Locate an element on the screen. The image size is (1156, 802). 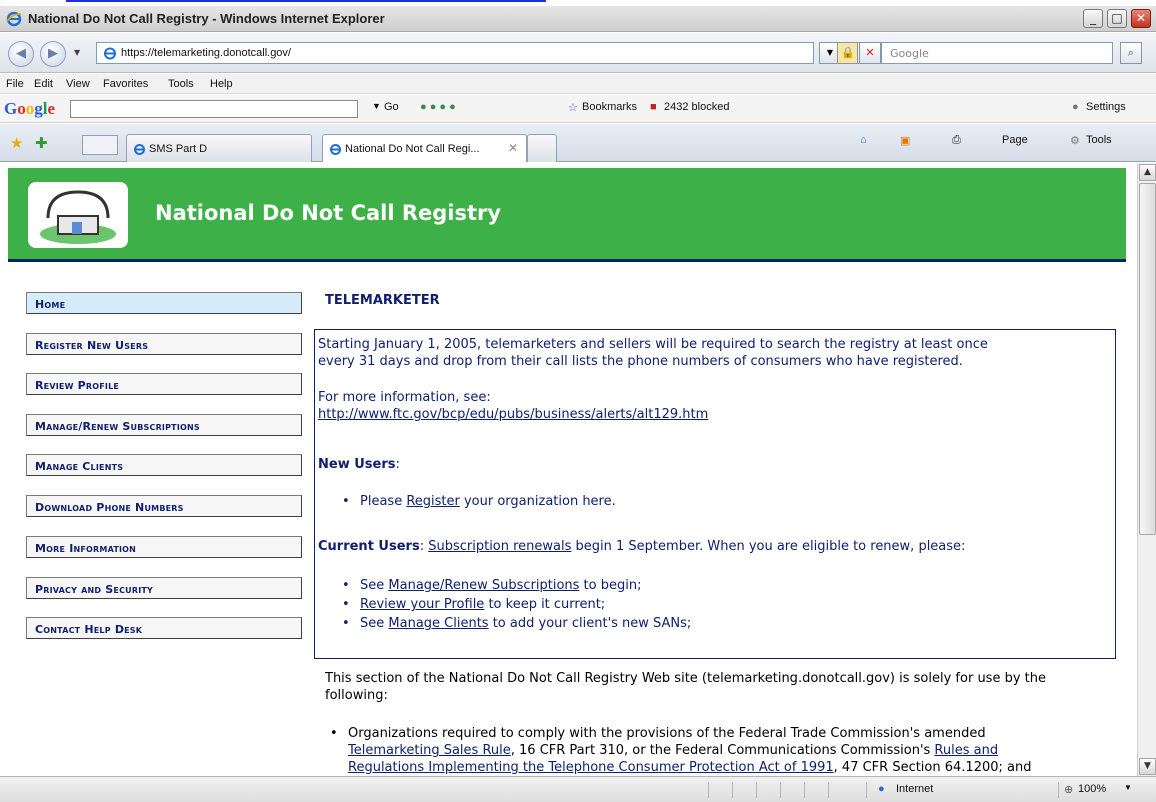
current-users-bullet-2: • Review your Profile to keep it current; is located at coordinates (473, 604).